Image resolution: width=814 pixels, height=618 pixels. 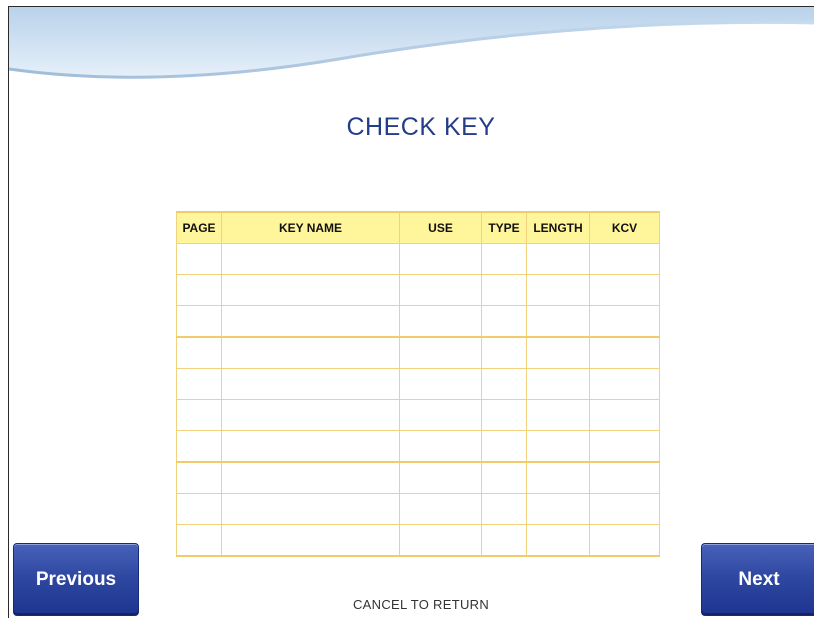 I want to click on column-header-length: LENGTH, so click(x=558, y=227).